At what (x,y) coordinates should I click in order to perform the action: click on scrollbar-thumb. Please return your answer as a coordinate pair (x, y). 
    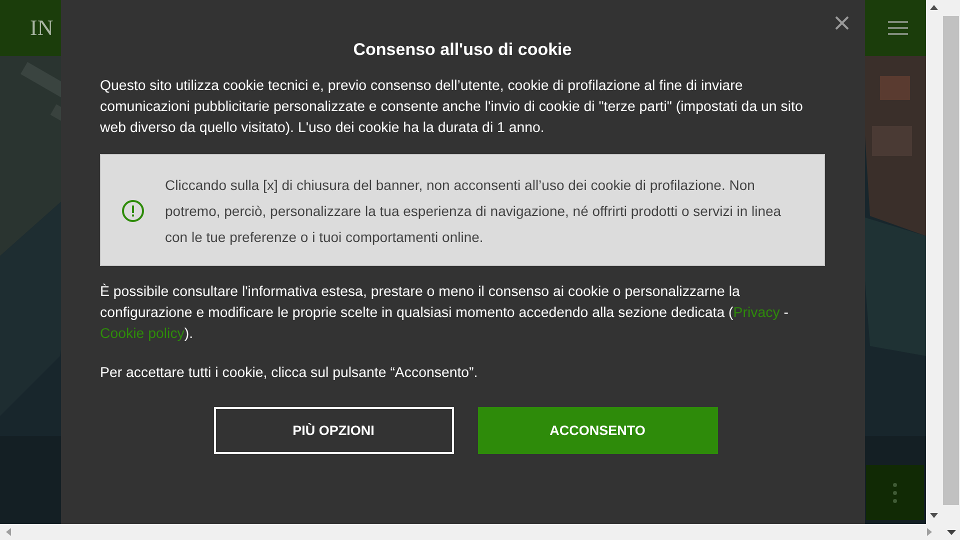
    Looking at the image, I should click on (951, 260).